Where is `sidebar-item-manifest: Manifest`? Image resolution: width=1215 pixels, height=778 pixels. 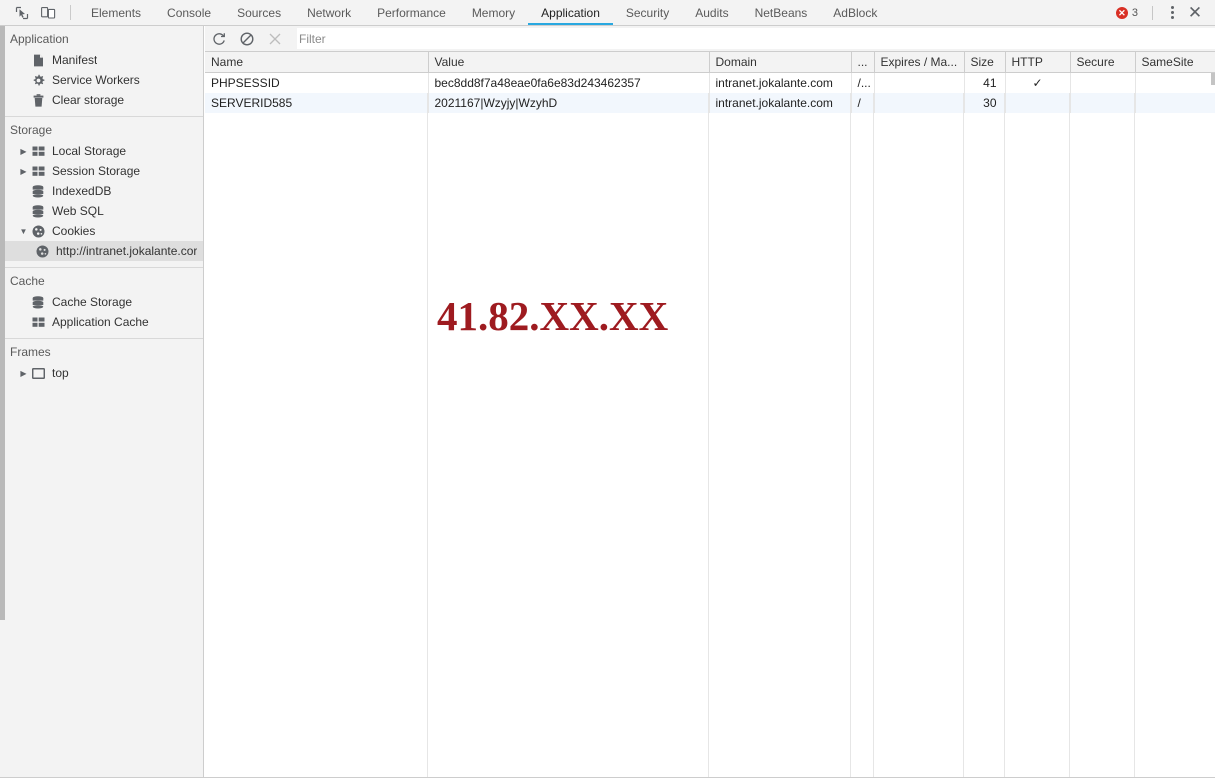 sidebar-item-manifest: Manifest is located at coordinates (101, 60).